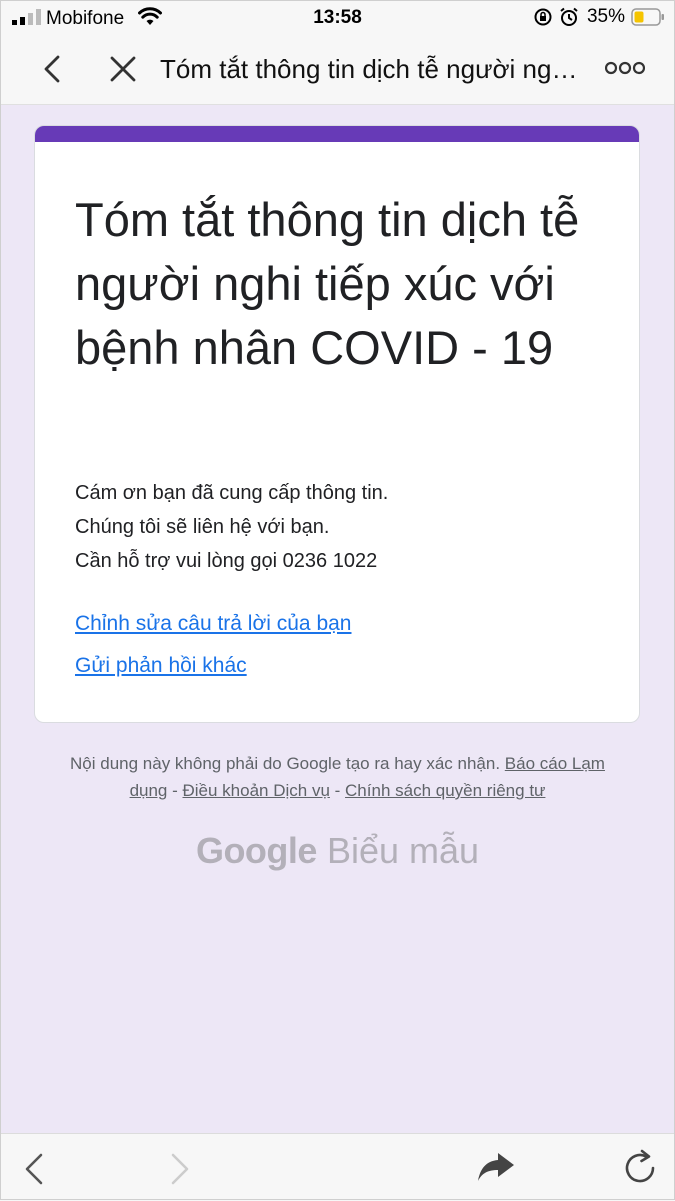 This screenshot has height=1201, width=675. I want to click on status-right-group: 35%, so click(599, 17).